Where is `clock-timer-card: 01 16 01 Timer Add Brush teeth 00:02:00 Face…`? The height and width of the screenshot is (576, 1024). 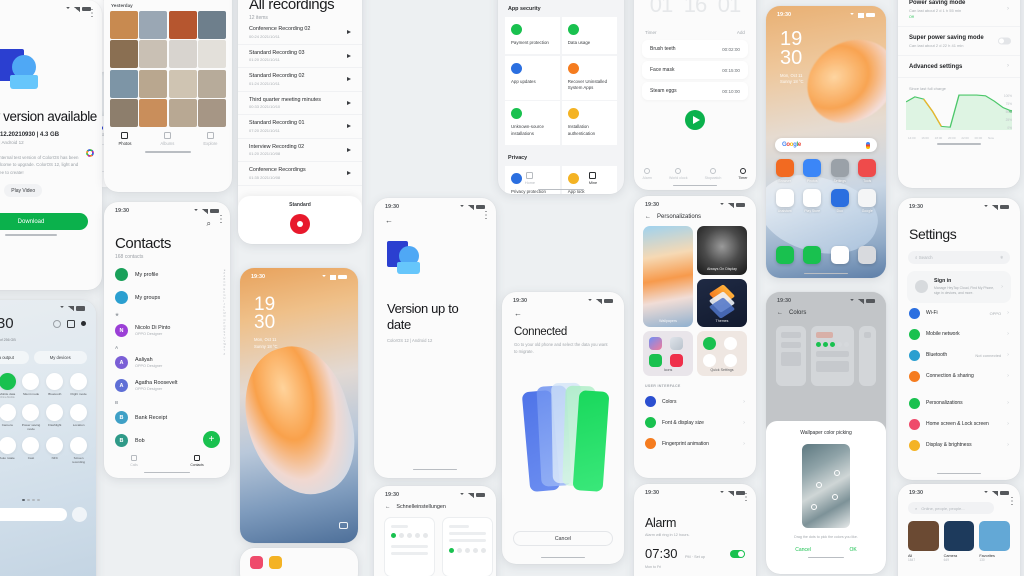
clock-timer-card: 01 16 01 Timer Add Brush teeth 00:02:00 Face… is located at coordinates (695, 95).